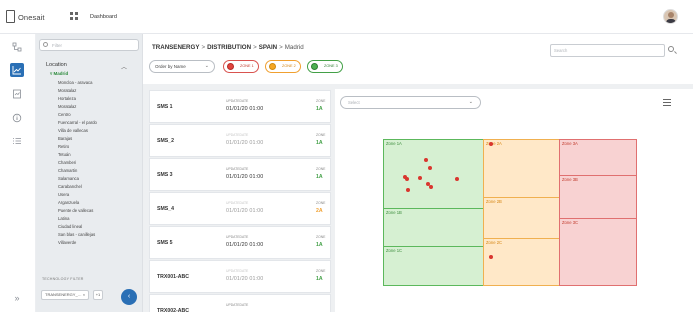 This screenshot has height=312, width=693. Describe the element at coordinates (98, 295) in the screenshot. I see `technology-more-chip: +1` at that location.